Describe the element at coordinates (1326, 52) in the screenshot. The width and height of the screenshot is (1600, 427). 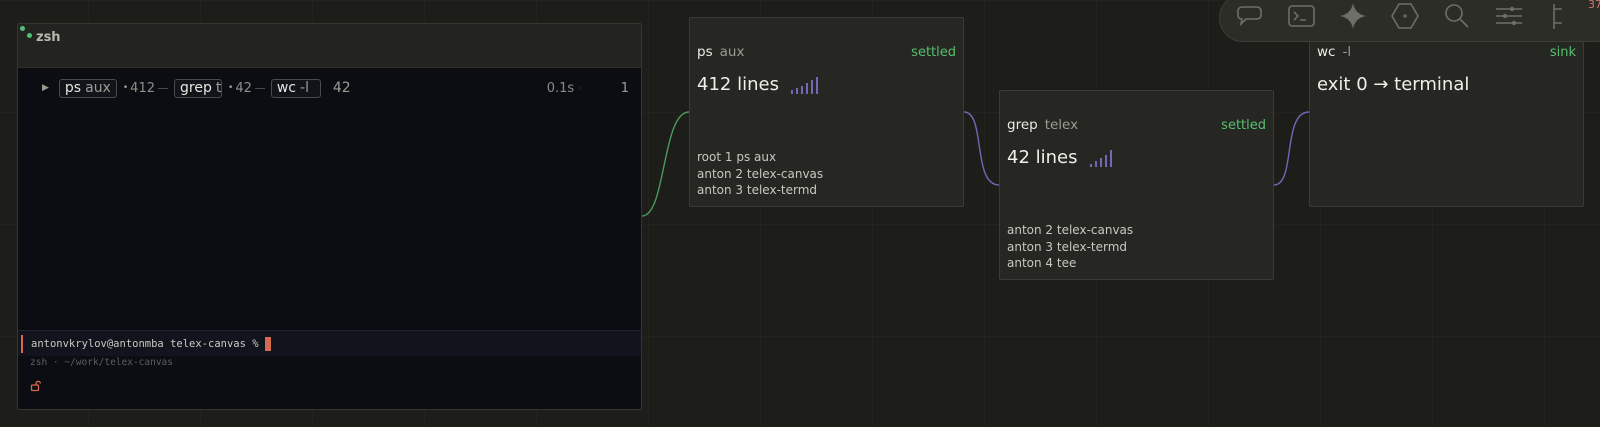
I see `node-cmd: wc` at that location.